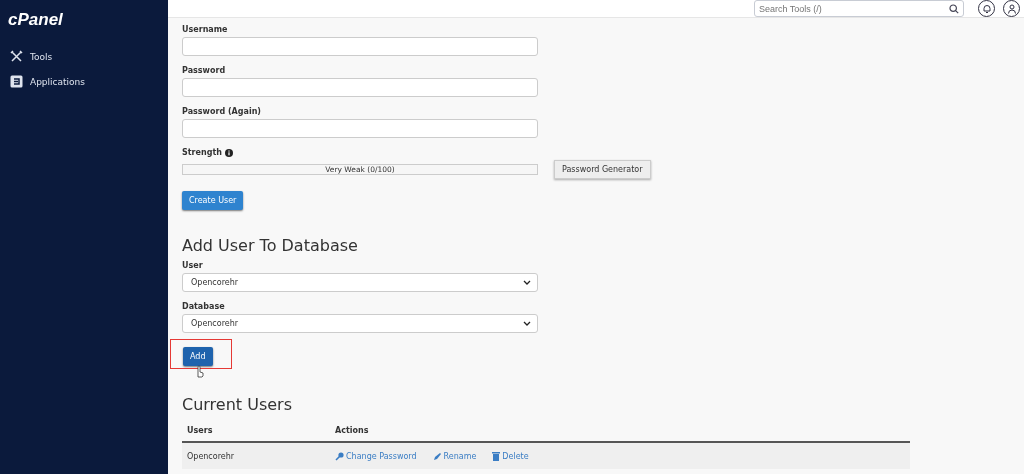  I want to click on field-label: Database, so click(204, 306).